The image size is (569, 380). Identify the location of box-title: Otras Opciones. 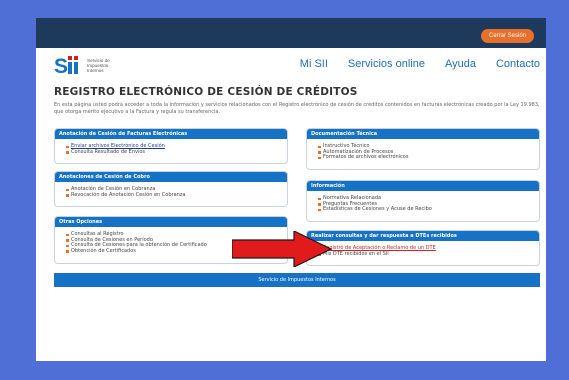
(171, 222).